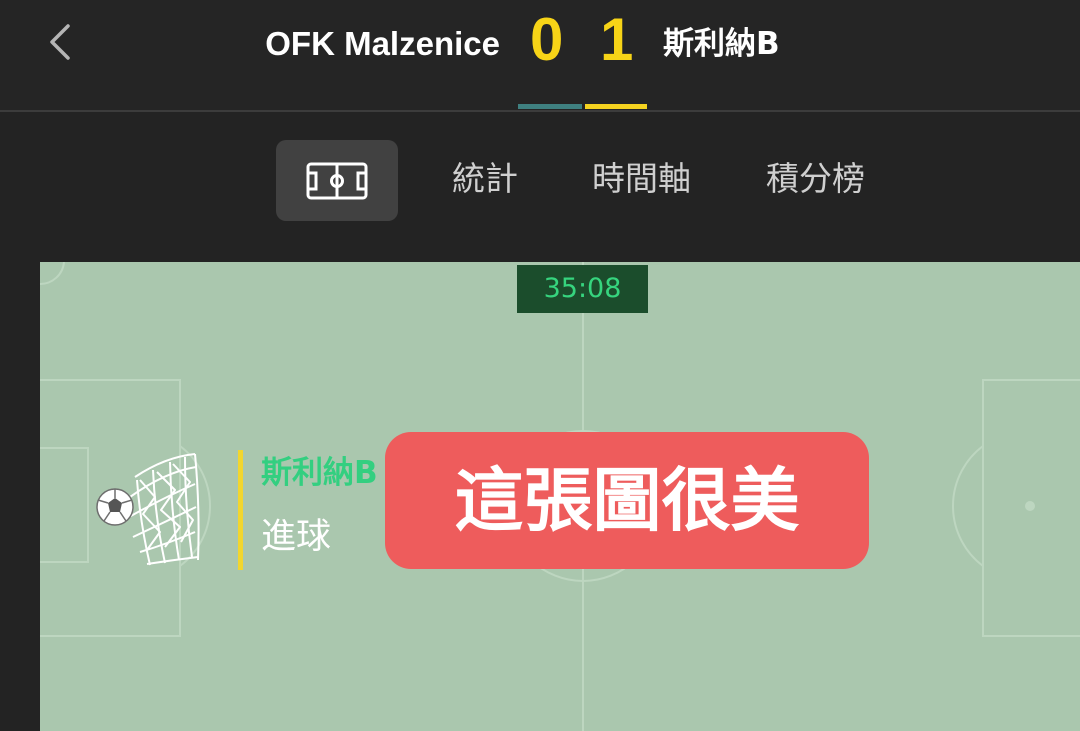 This screenshot has width=1080, height=731. I want to click on chevron-left-icon, so click(60, 42).